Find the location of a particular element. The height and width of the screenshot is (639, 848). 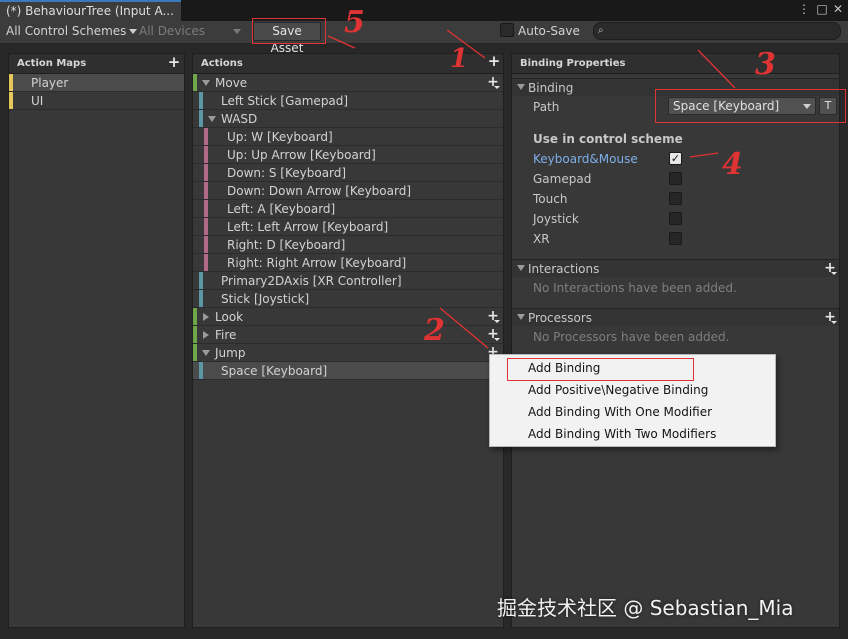

annotation-number-4: 4 is located at coordinates (732, 164).